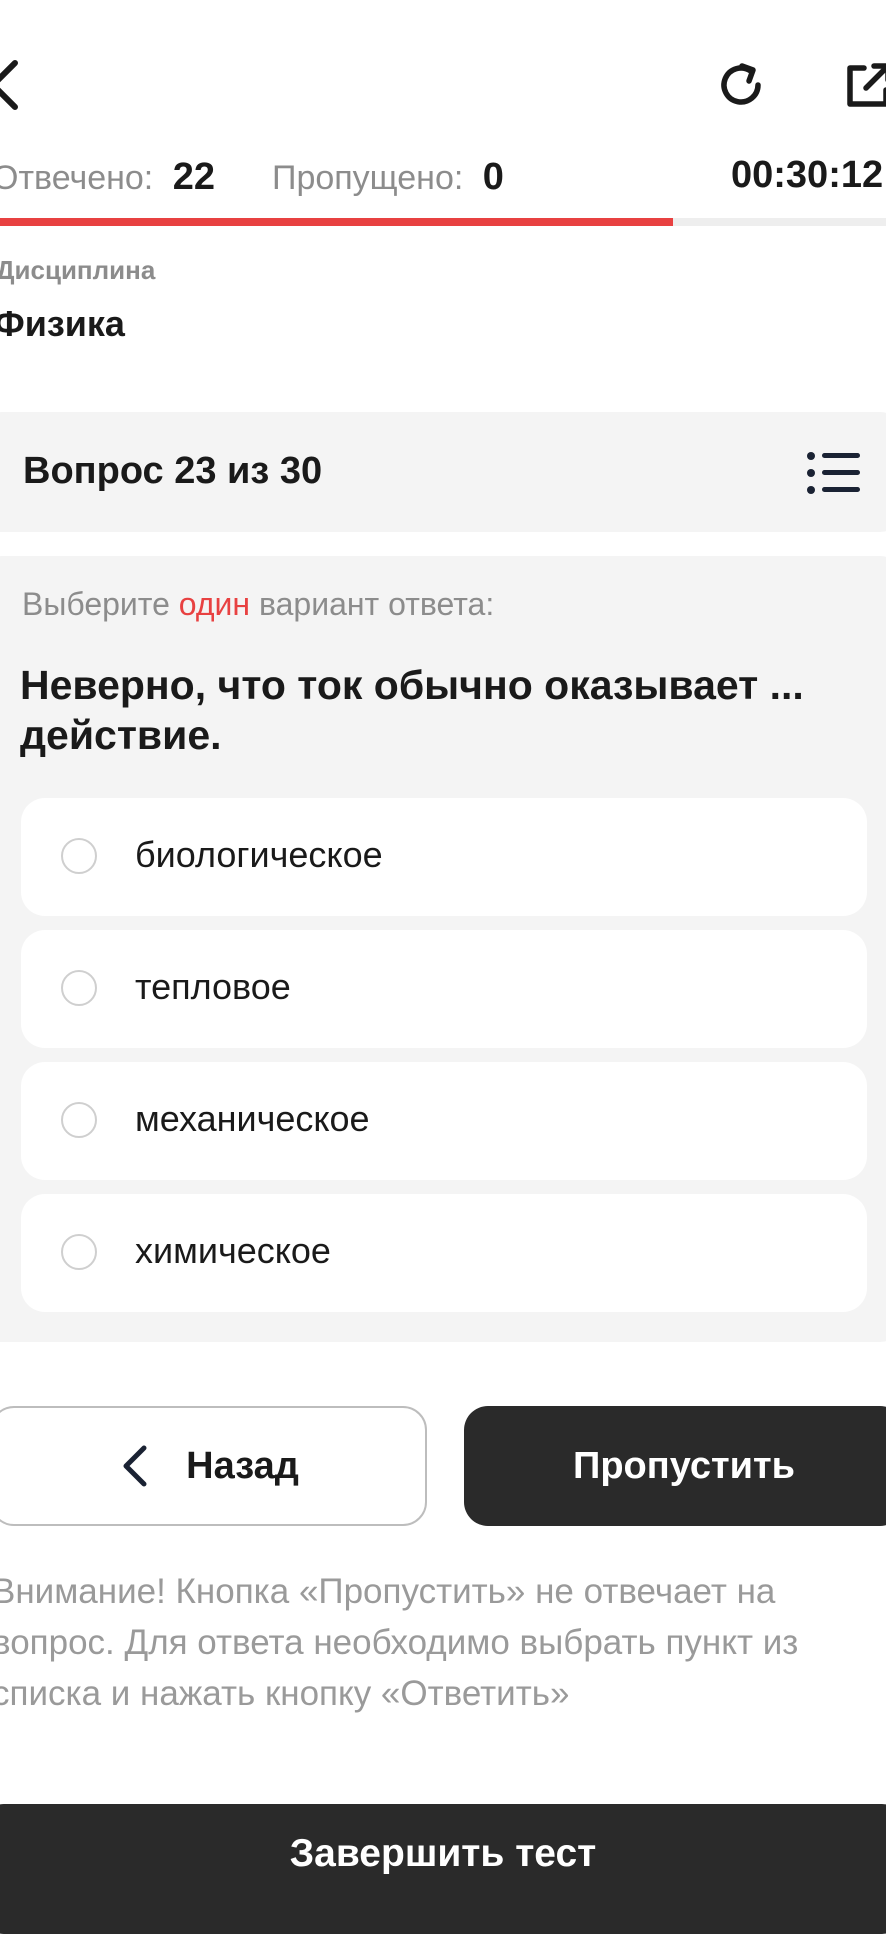 The width and height of the screenshot is (886, 1934). Describe the element at coordinates (173, 471) in the screenshot. I see `question-number: Вопрос 23 из 30` at that location.